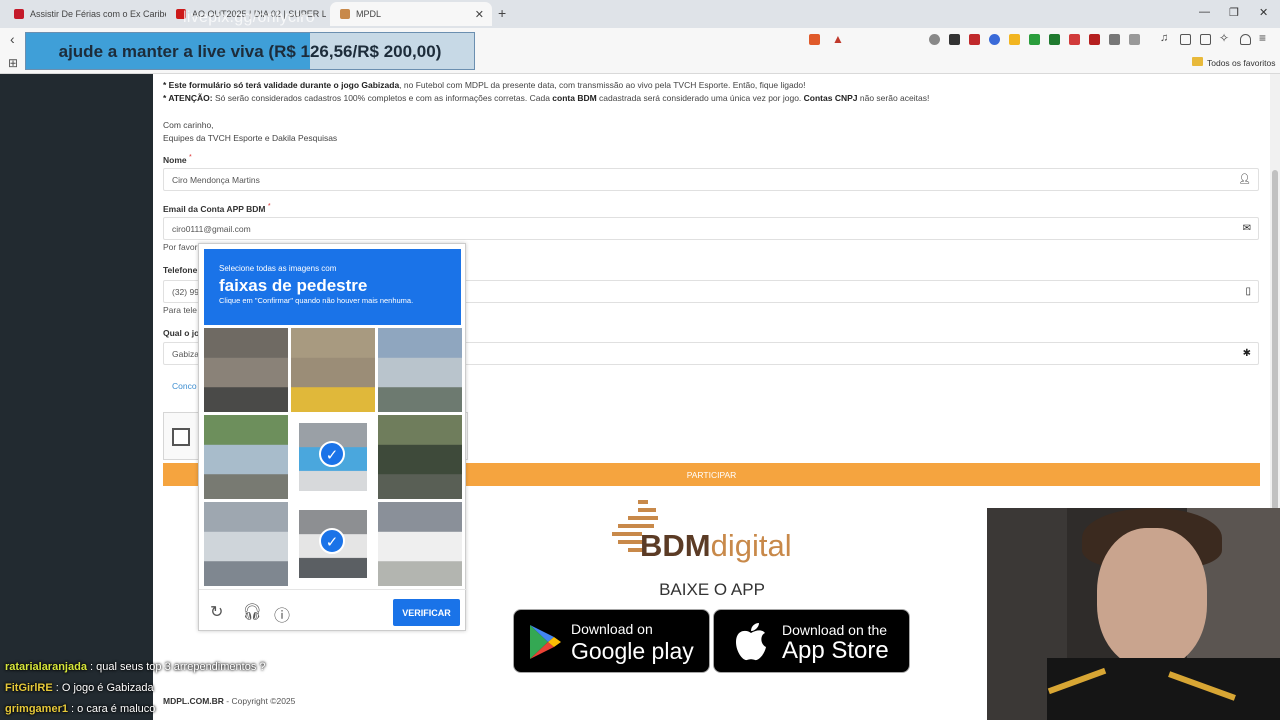 The height and width of the screenshot is (720, 1280). Describe the element at coordinates (229, 701) in the screenshot. I see `page-footer: MDPL.COM.BR - Copyright ©2025` at that location.